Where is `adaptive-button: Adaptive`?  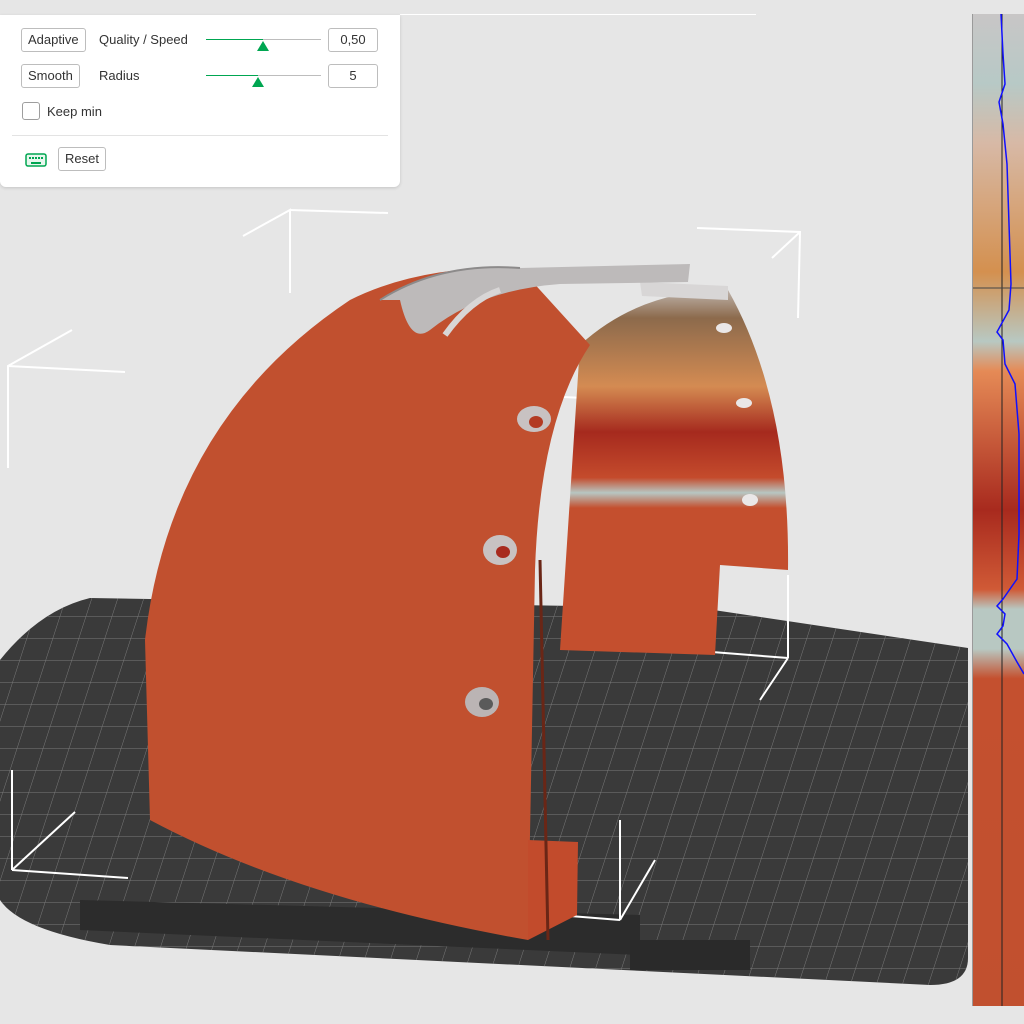 adaptive-button: Adaptive is located at coordinates (53, 40).